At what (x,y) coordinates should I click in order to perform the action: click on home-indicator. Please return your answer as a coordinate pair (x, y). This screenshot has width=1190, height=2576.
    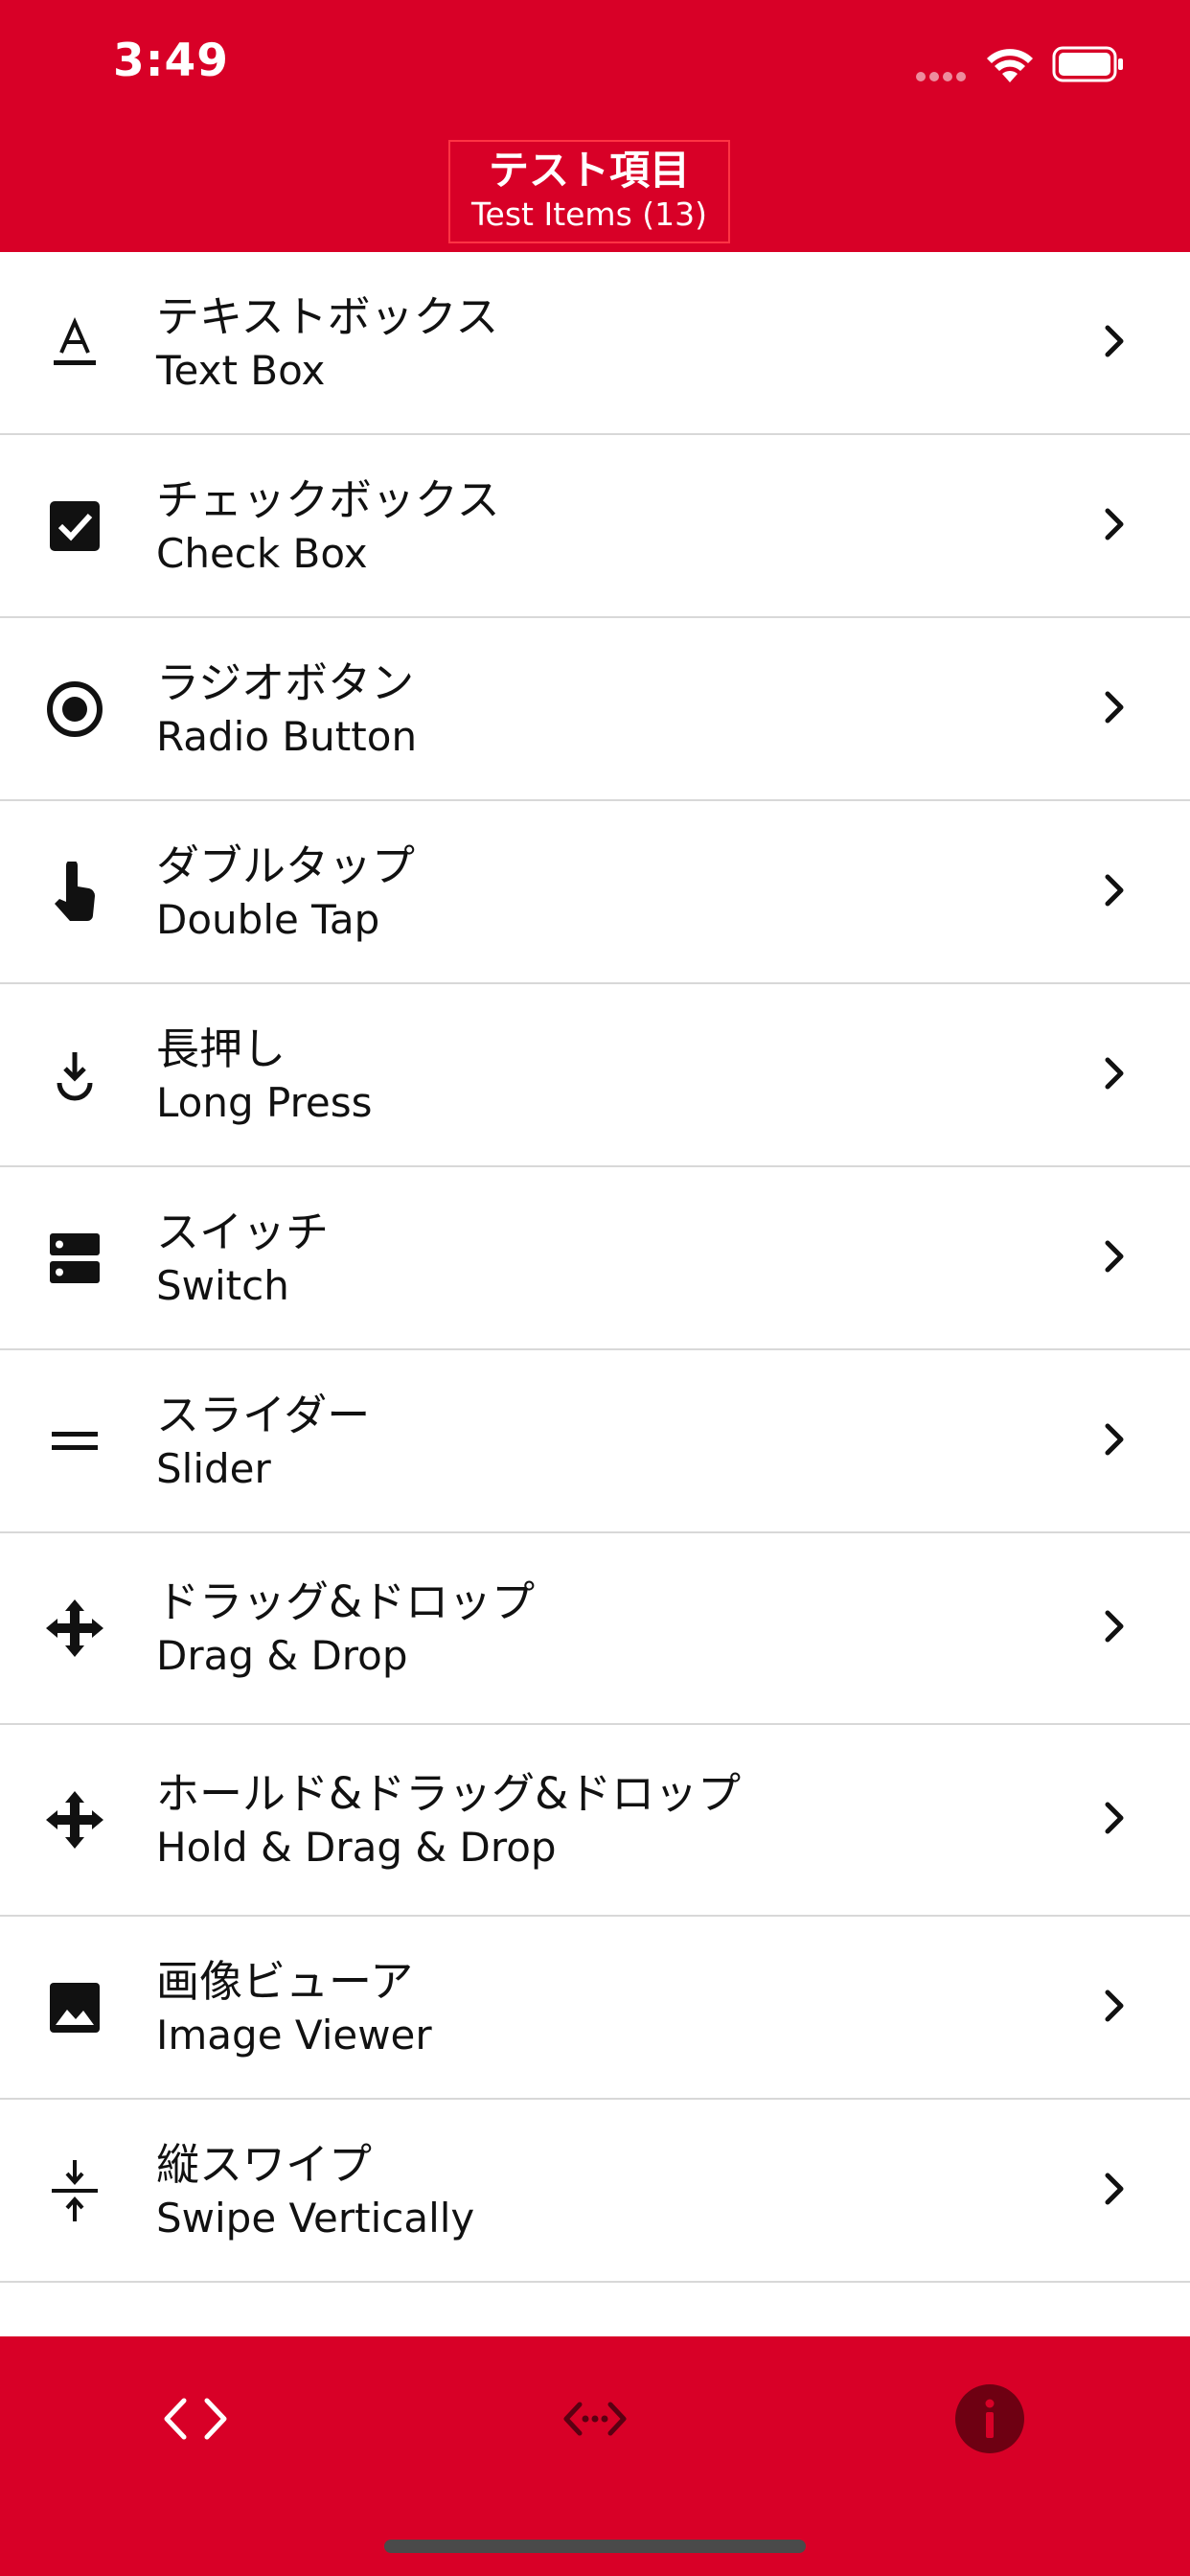
    Looking at the image, I should click on (595, 2546).